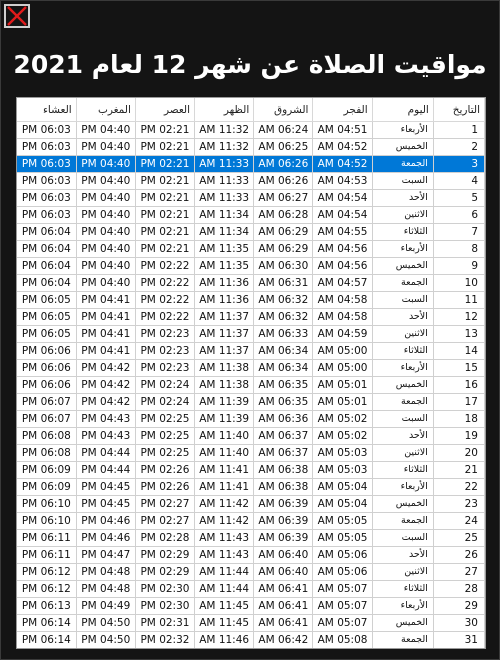  I want to click on cell-fajr: AM 04:52, so click(342, 164).